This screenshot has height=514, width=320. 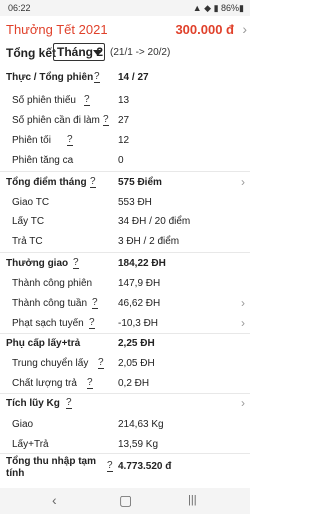 I want to click on row-label: Thực / Tổng phiên, so click(x=50, y=77).